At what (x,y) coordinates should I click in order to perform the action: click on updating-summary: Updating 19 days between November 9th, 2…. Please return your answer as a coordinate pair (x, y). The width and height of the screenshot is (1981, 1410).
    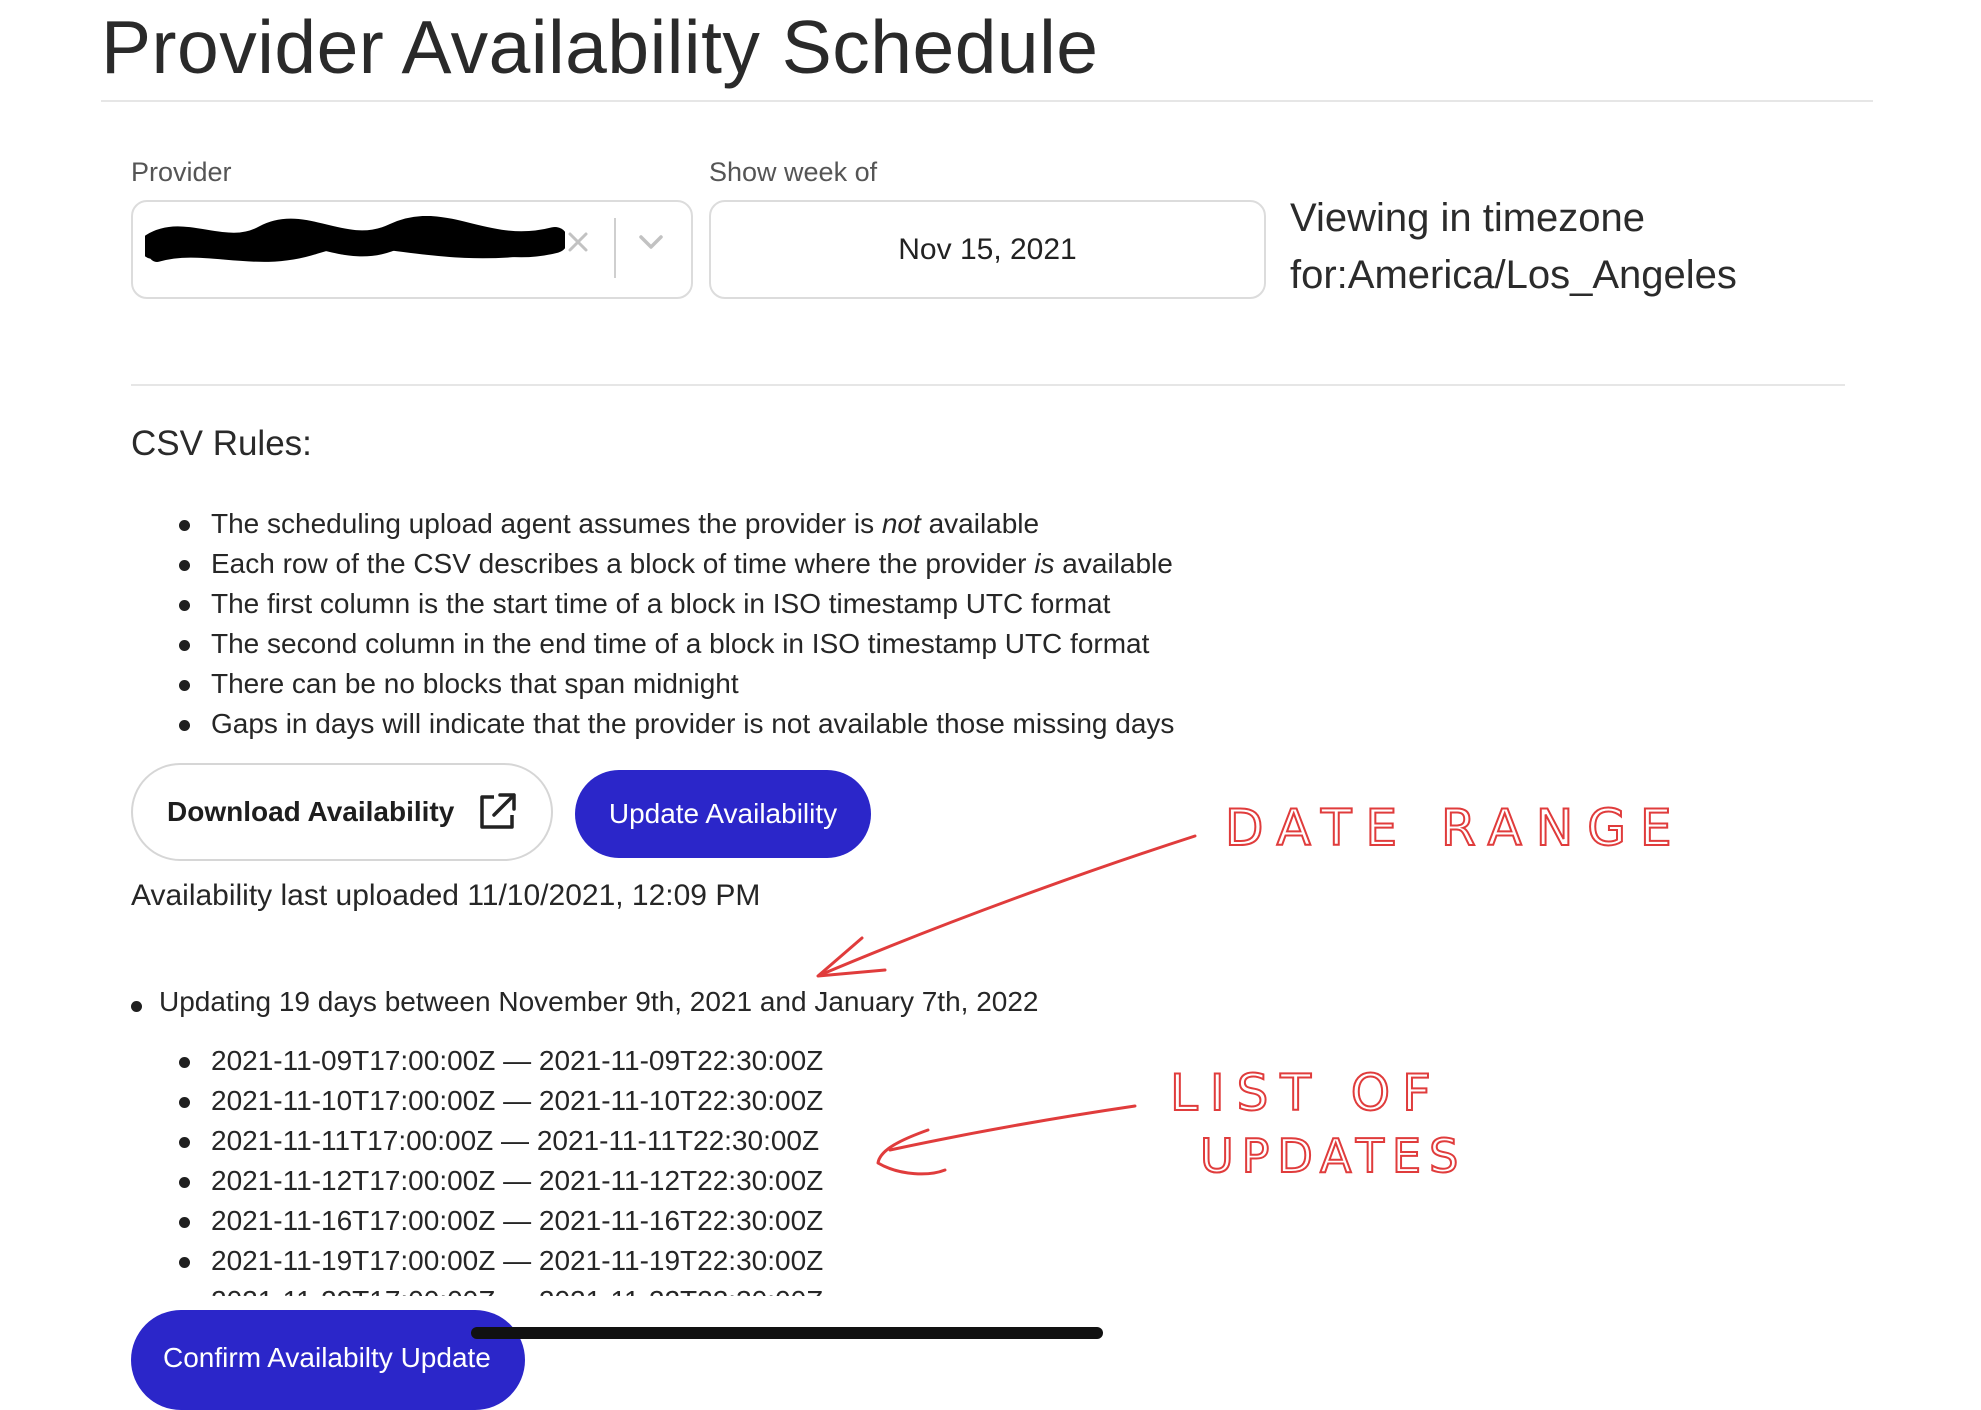
    Looking at the image, I should click on (585, 1002).